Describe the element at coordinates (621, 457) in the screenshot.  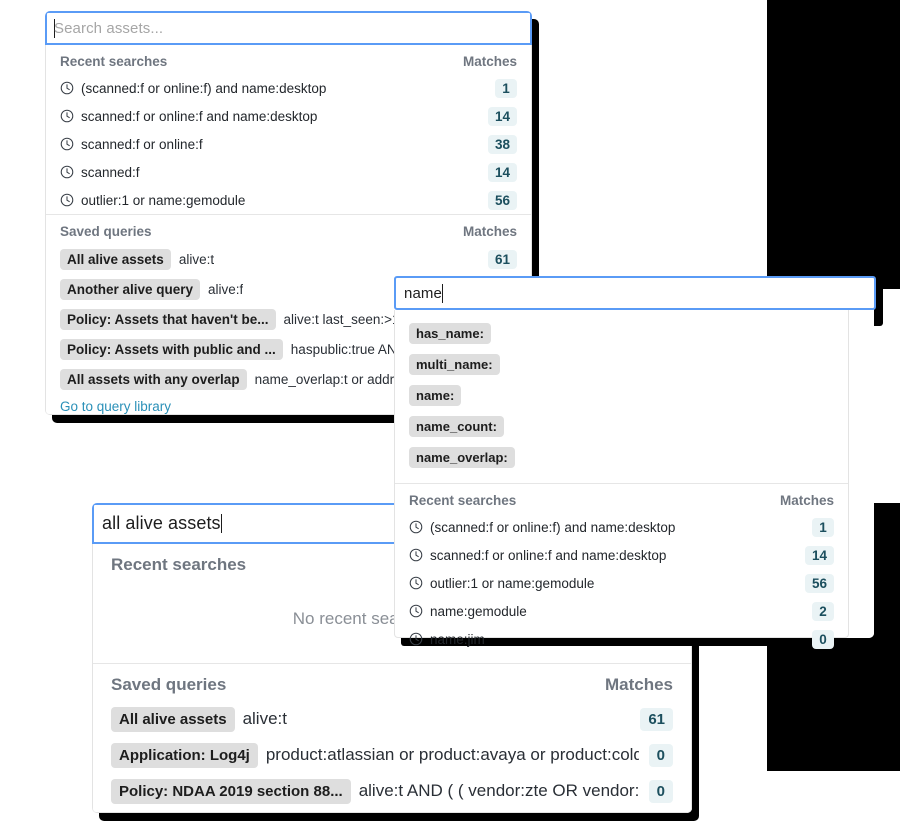
I see `field-suggestion-row: name_overlap:` at that location.